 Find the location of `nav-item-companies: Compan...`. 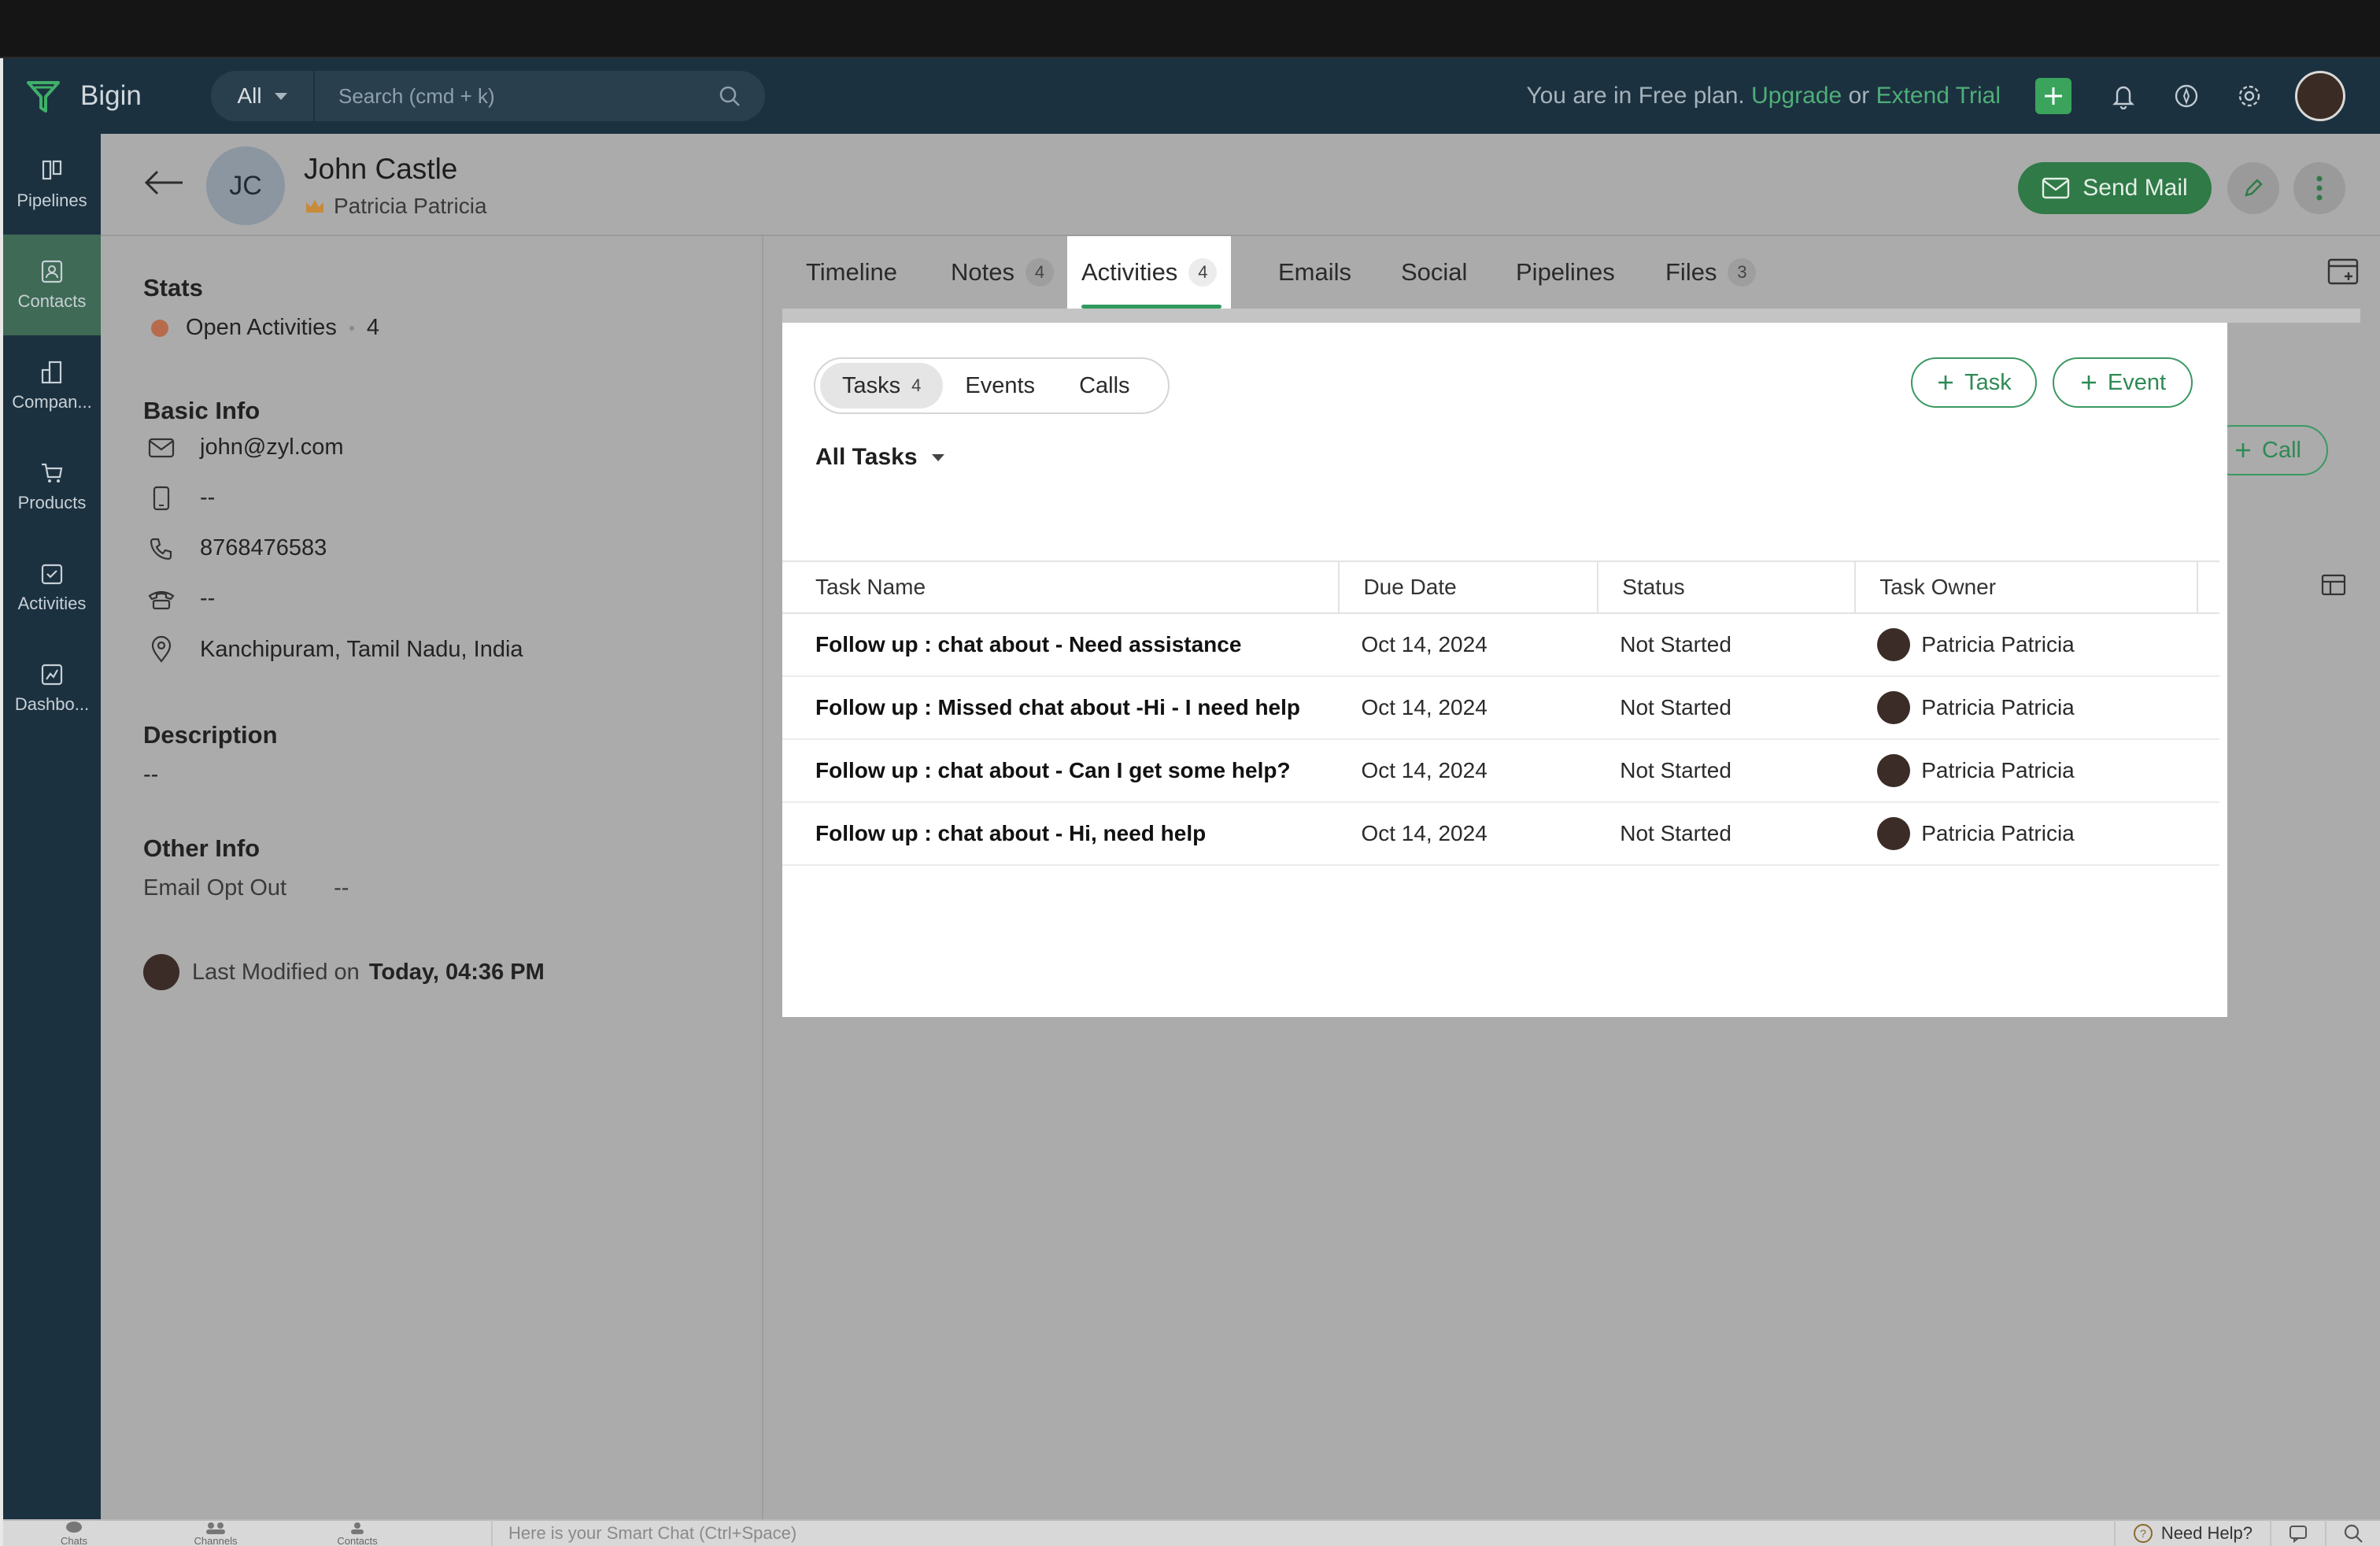

nav-item-companies: Compan... is located at coordinates (52, 386).